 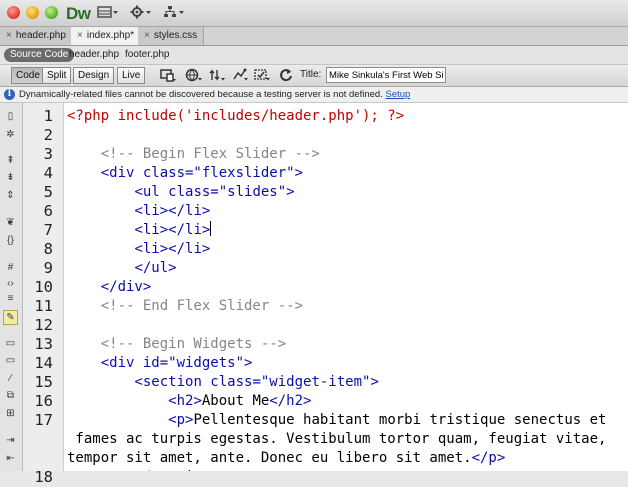 I want to click on line-number: 8, so click(x=48, y=249).